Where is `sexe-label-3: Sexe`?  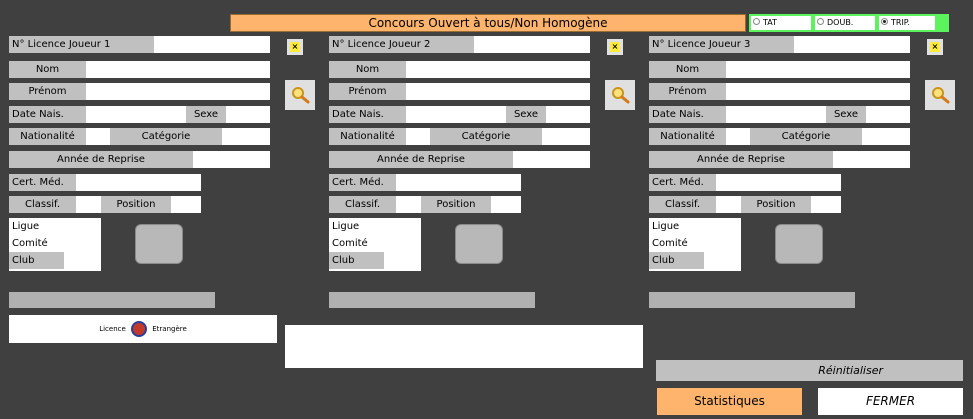
sexe-label-3: Sexe is located at coordinates (846, 114).